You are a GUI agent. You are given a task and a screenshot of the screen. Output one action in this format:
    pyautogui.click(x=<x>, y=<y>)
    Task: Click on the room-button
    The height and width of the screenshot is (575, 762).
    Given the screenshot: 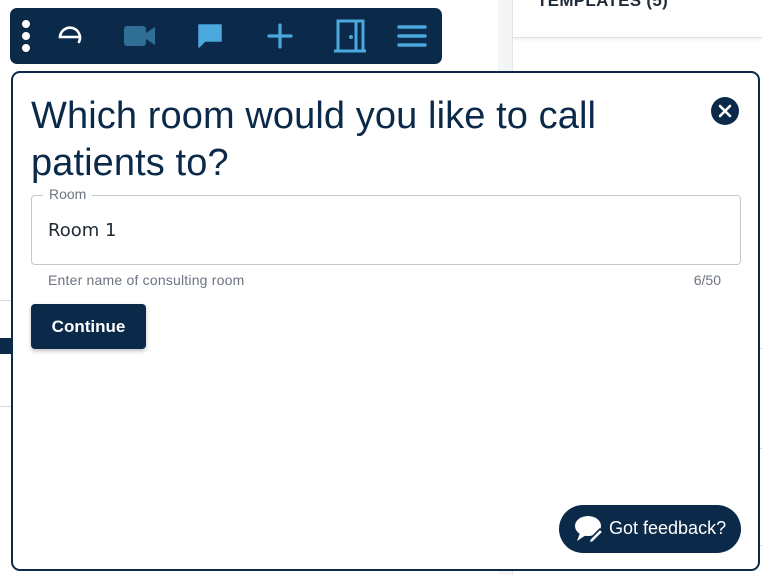 What is the action you would take?
    pyautogui.click(x=350, y=36)
    